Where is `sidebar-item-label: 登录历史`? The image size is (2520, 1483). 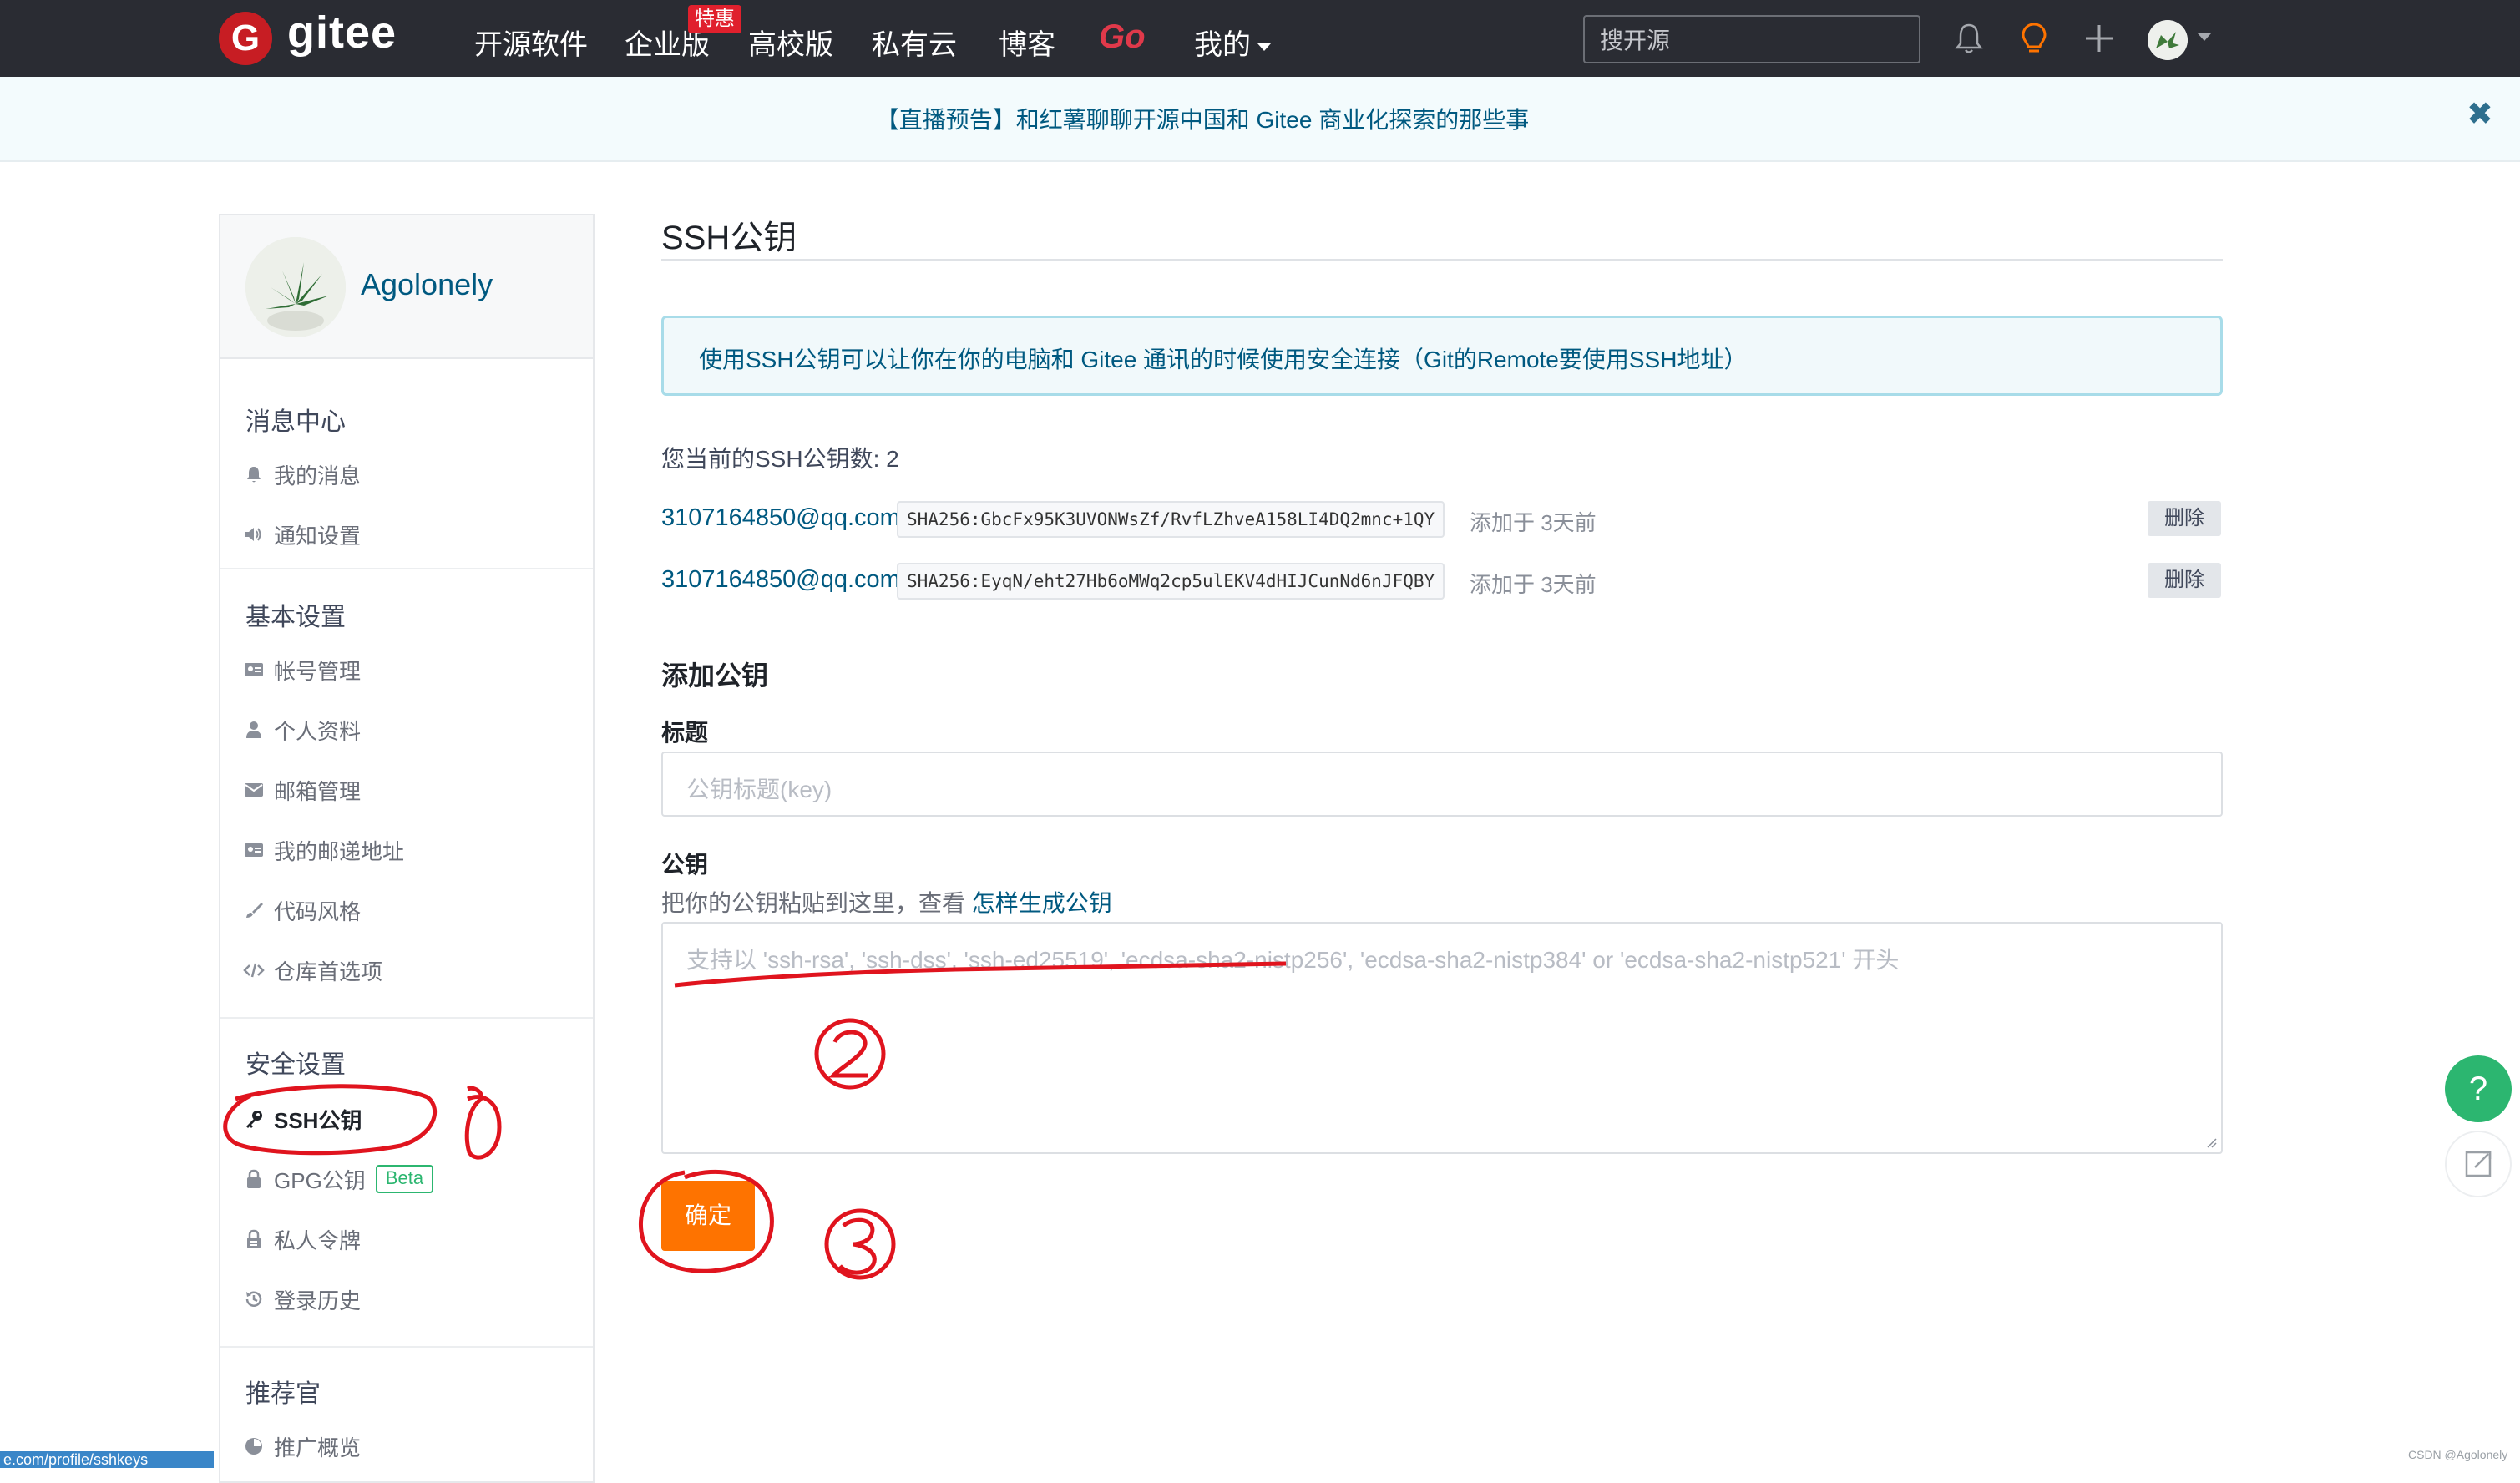
sidebar-item-label: 登录历史 is located at coordinates (318, 1301).